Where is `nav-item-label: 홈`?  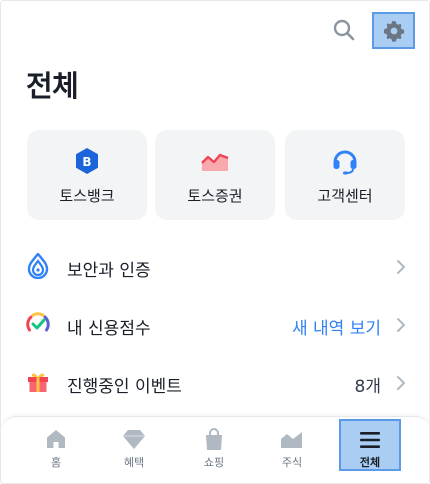
nav-item-label: 홈 is located at coordinates (56, 462).